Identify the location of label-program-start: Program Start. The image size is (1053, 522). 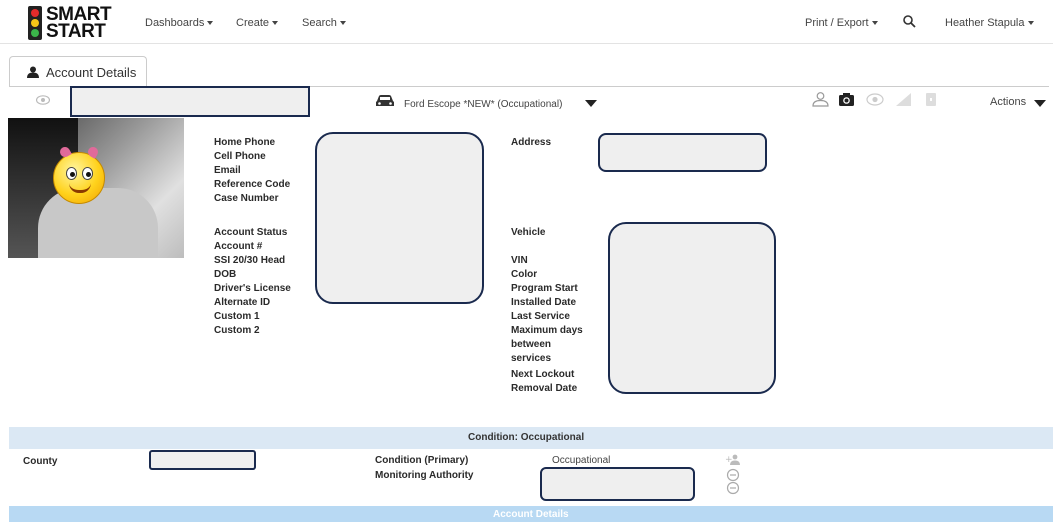
(544, 288).